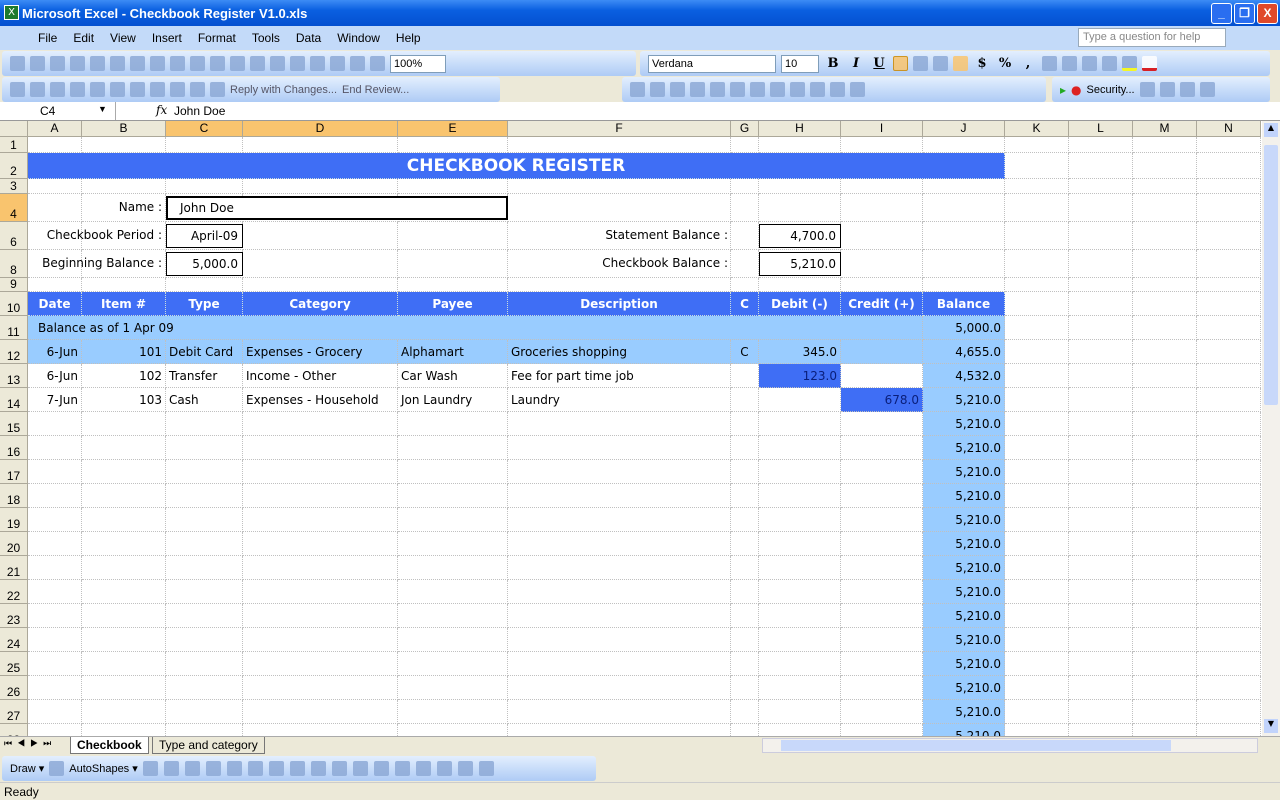 The width and height of the screenshot is (1280, 800). Describe the element at coordinates (204, 264) in the screenshot. I see `beginning-balance-field: 5,000.0` at that location.